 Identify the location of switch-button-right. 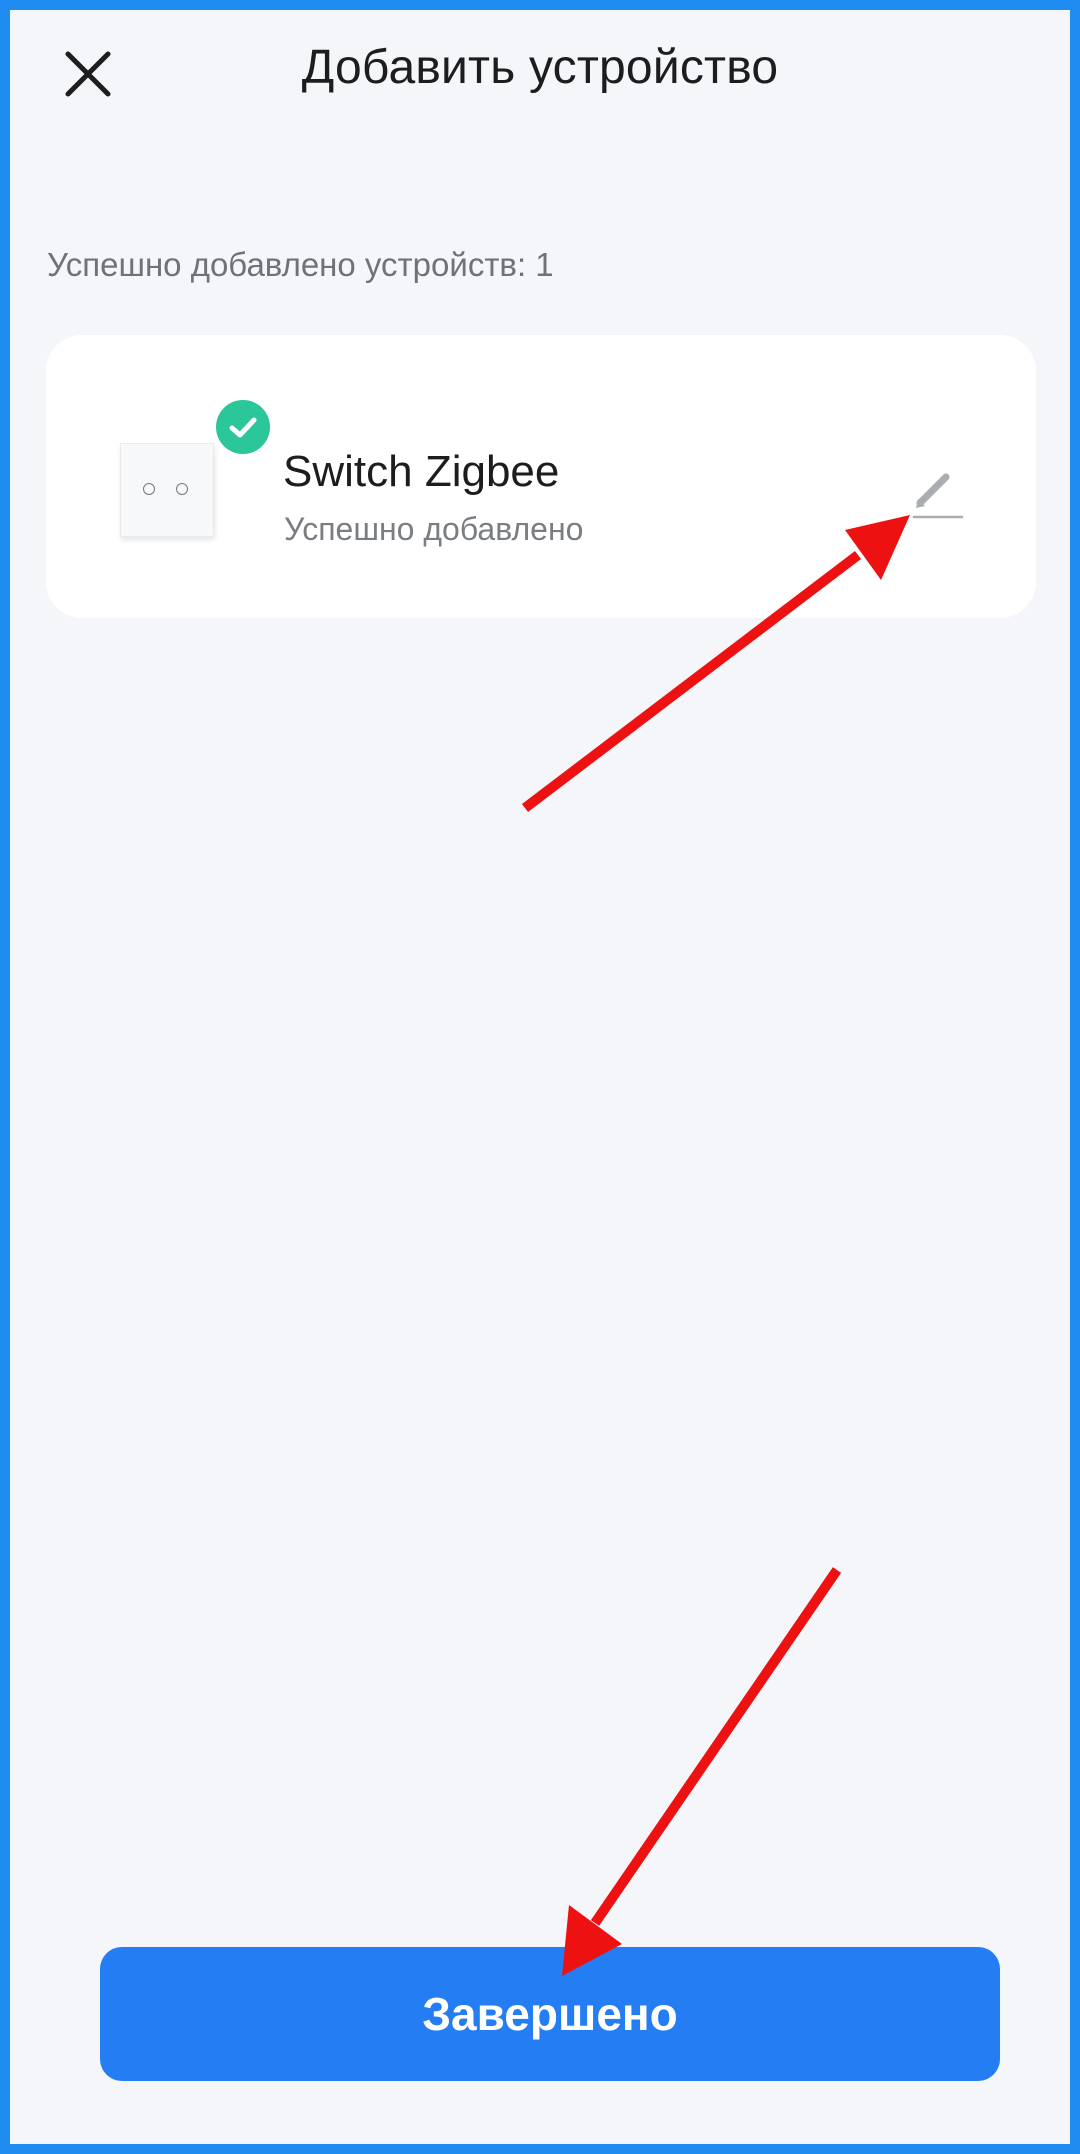
(182, 489).